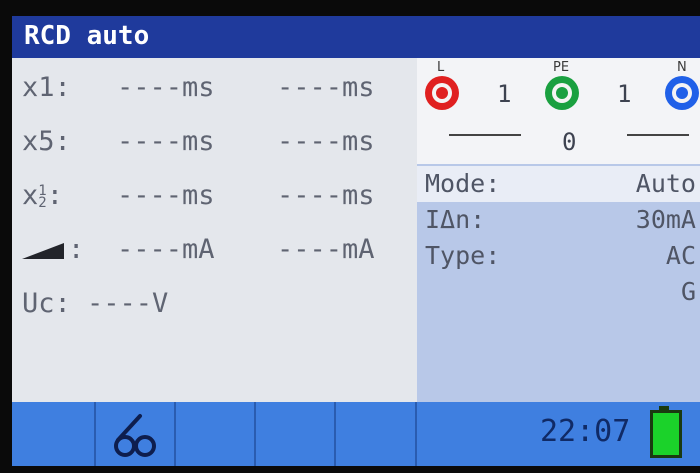 Image resolution: width=700 pixels, height=473 pixels. I want to click on param-idn-label: IΔn:, so click(455, 219).